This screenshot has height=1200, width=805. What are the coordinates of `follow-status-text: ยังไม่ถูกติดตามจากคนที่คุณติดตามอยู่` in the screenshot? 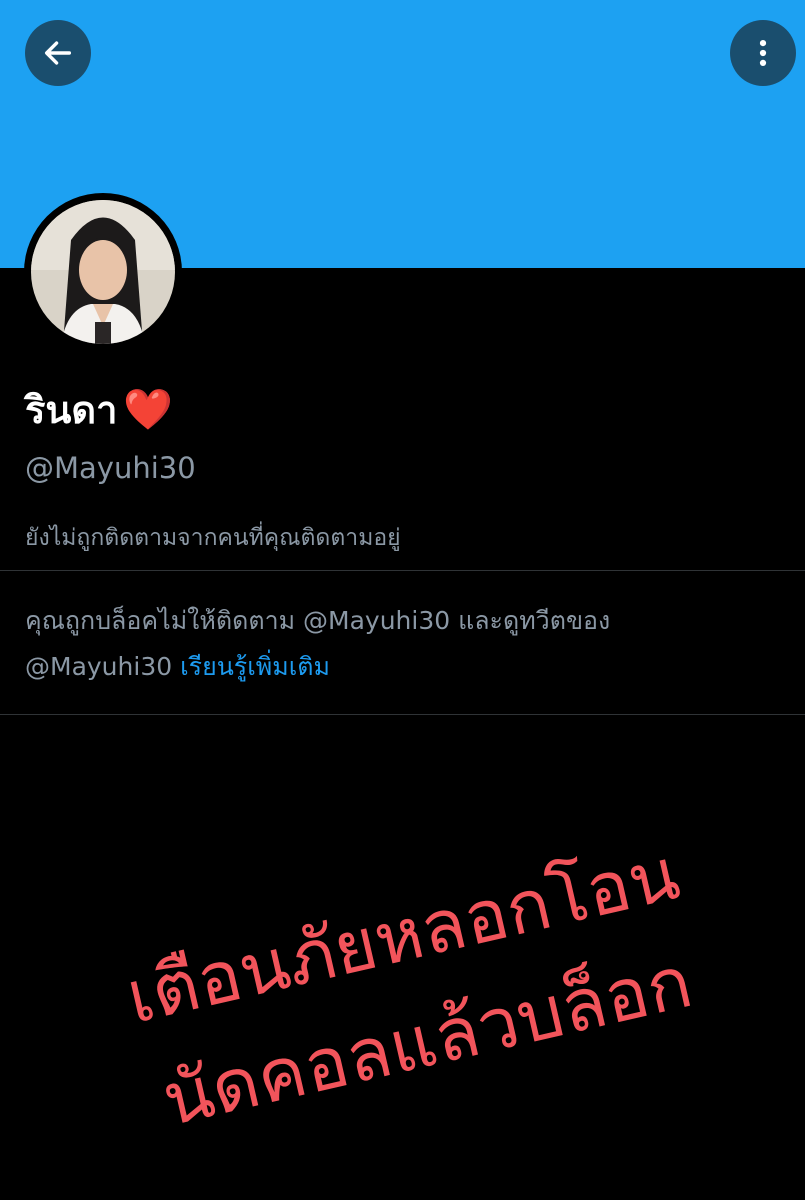 It's located at (213, 538).